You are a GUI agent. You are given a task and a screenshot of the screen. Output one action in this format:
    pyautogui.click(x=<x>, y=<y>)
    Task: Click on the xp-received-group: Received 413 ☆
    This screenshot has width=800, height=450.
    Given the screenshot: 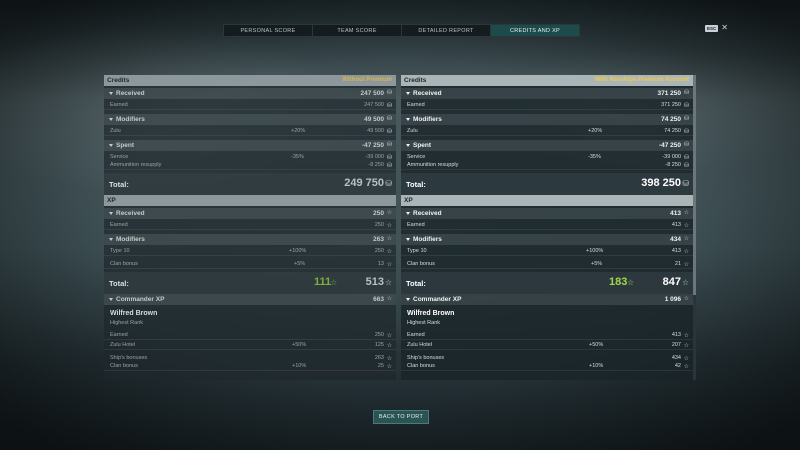 What is the action you would take?
    pyautogui.click(x=547, y=213)
    